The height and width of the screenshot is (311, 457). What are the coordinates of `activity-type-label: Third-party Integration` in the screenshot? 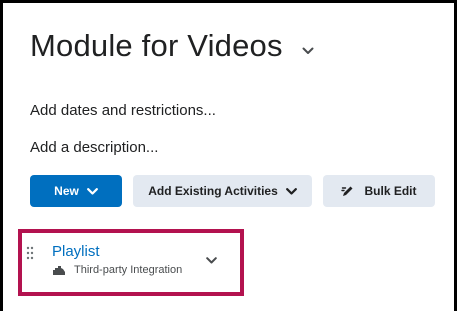 It's located at (128, 270).